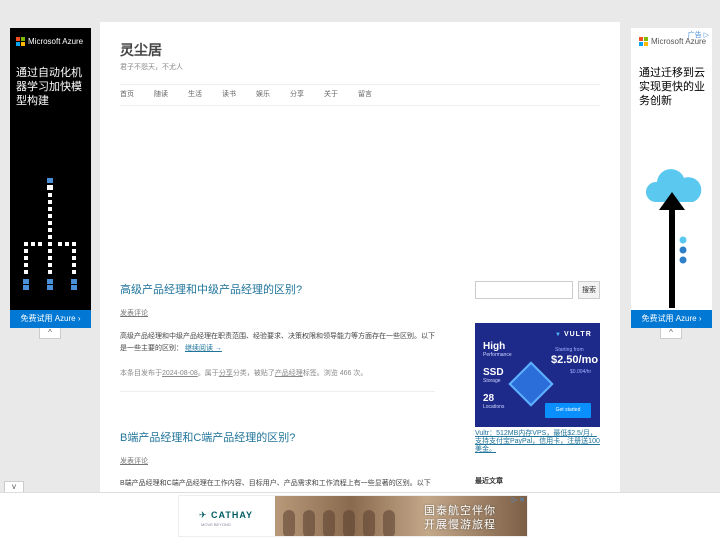  Describe the element at coordinates (460, 518) in the screenshot. I see `cathay-copy: 国泰航空伴你 开展慢游旅程` at that location.